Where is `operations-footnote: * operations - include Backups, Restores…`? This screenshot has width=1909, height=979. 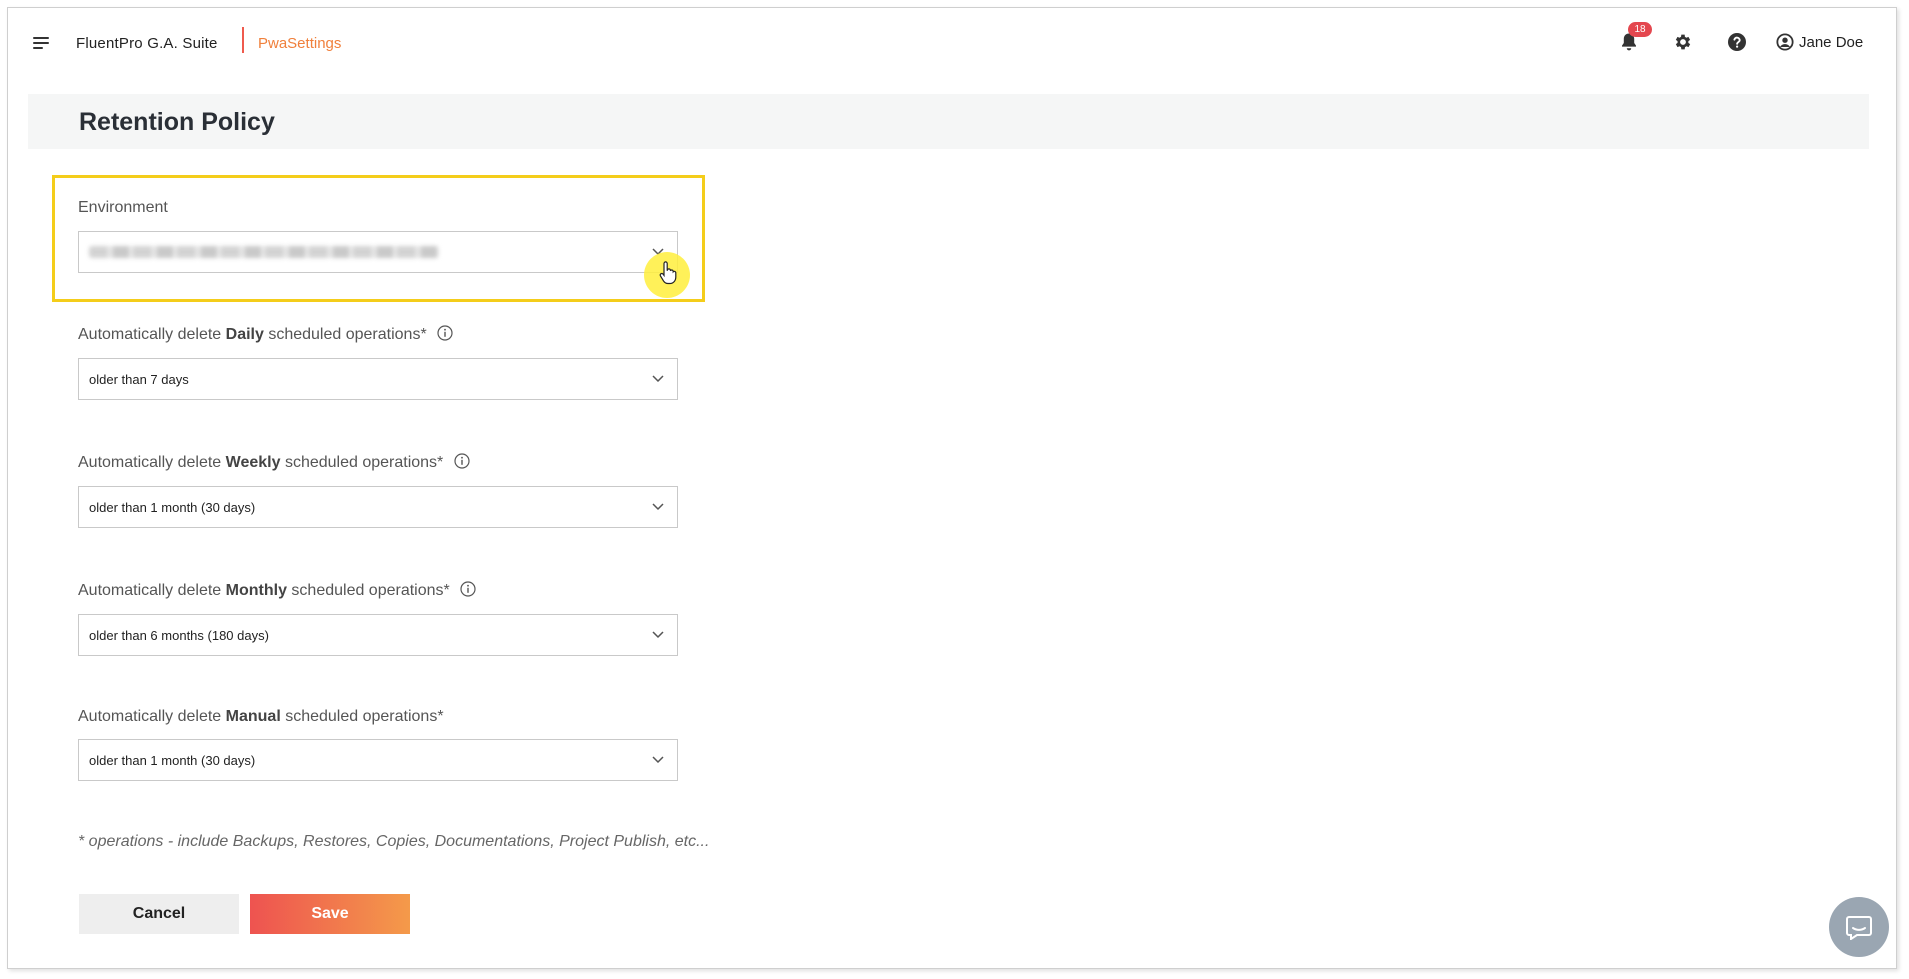
operations-footnote: * operations - include Backups, Restores… is located at coordinates (394, 841).